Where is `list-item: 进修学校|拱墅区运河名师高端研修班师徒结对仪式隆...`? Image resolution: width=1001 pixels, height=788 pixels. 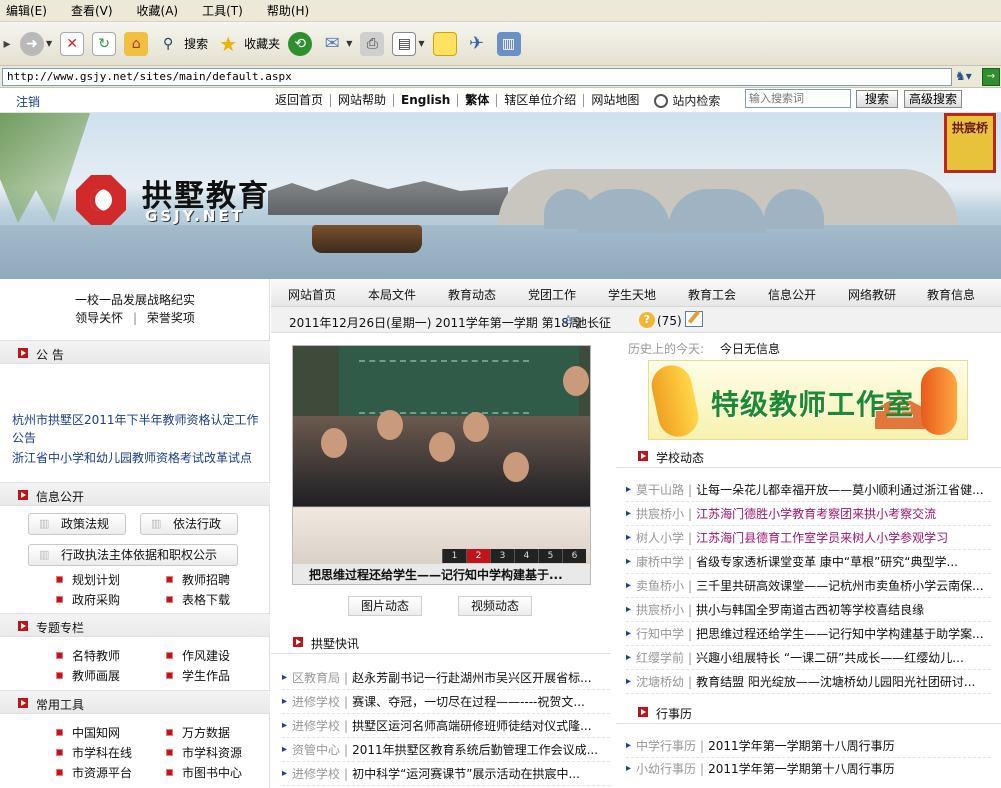 list-item: 进修学校|拱墅区运河名师高端研修班师徒结对仪式隆... is located at coordinates (446, 726).